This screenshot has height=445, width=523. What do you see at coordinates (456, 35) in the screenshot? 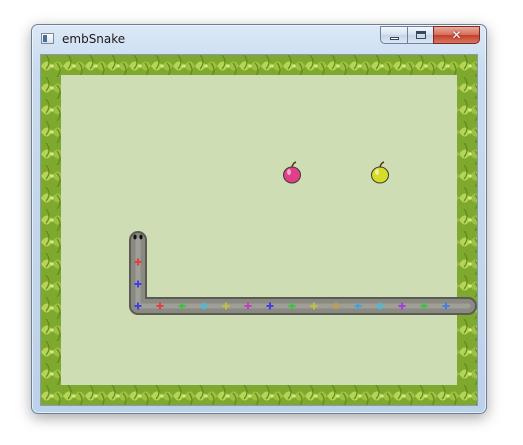
I see `close-button` at bounding box center [456, 35].